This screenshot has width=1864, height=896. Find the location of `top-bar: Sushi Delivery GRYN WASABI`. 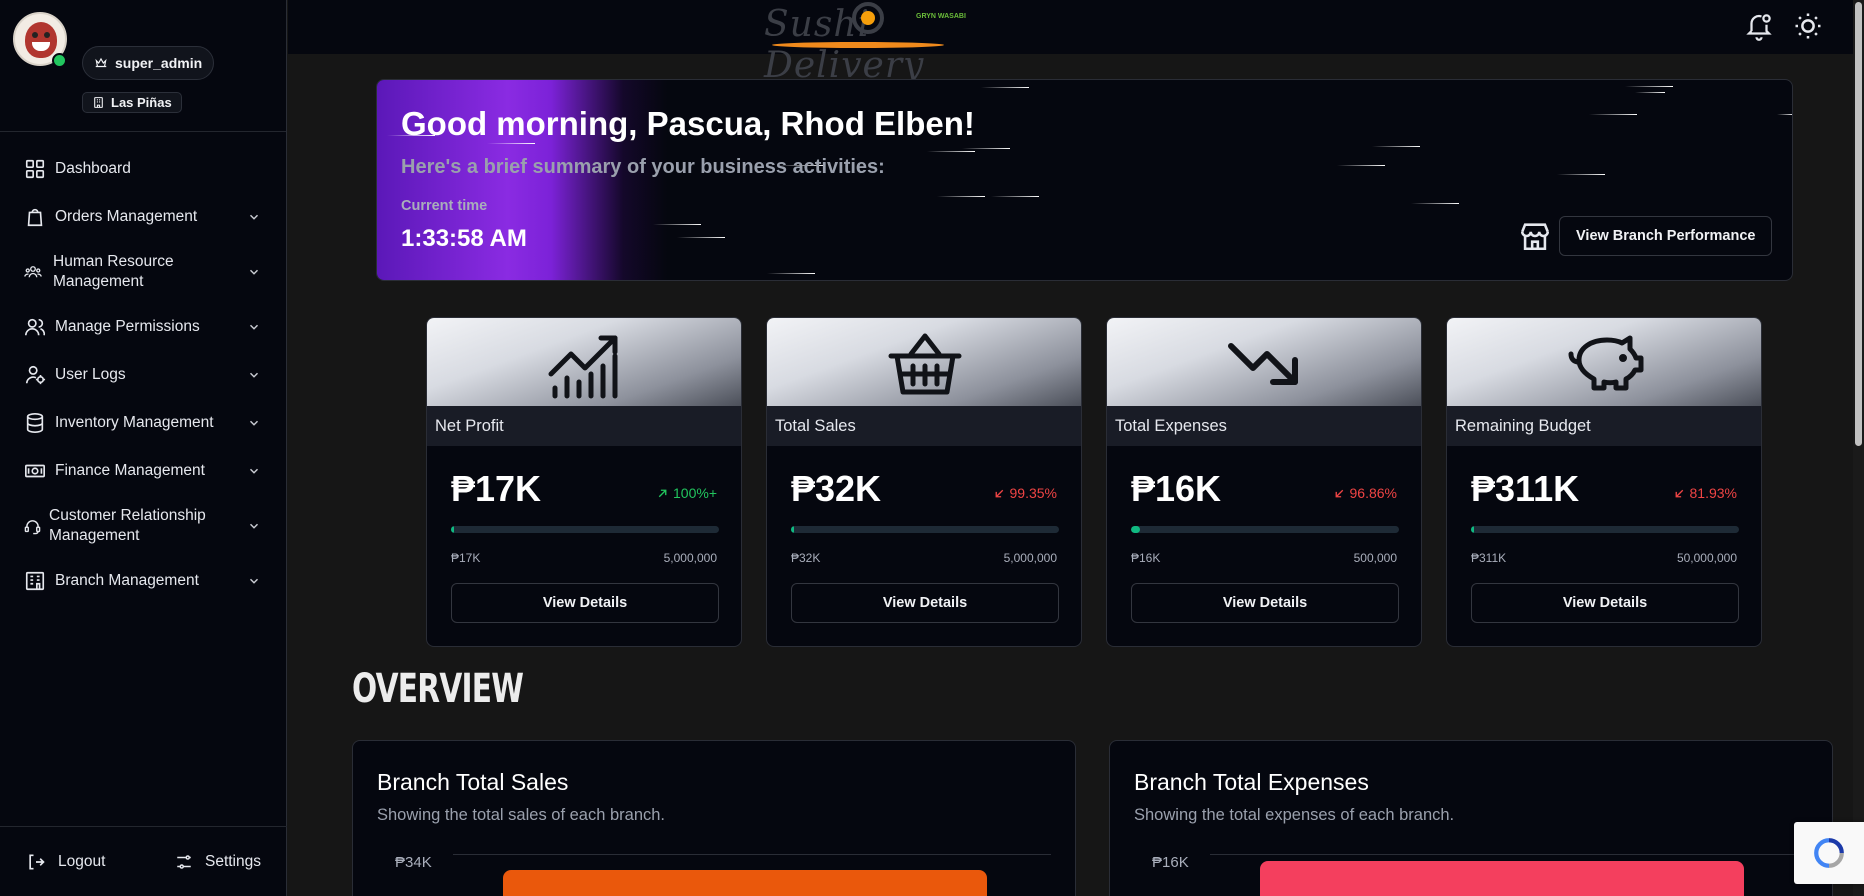

top-bar: Sushi Delivery GRYN WASABI is located at coordinates (1076, 43).